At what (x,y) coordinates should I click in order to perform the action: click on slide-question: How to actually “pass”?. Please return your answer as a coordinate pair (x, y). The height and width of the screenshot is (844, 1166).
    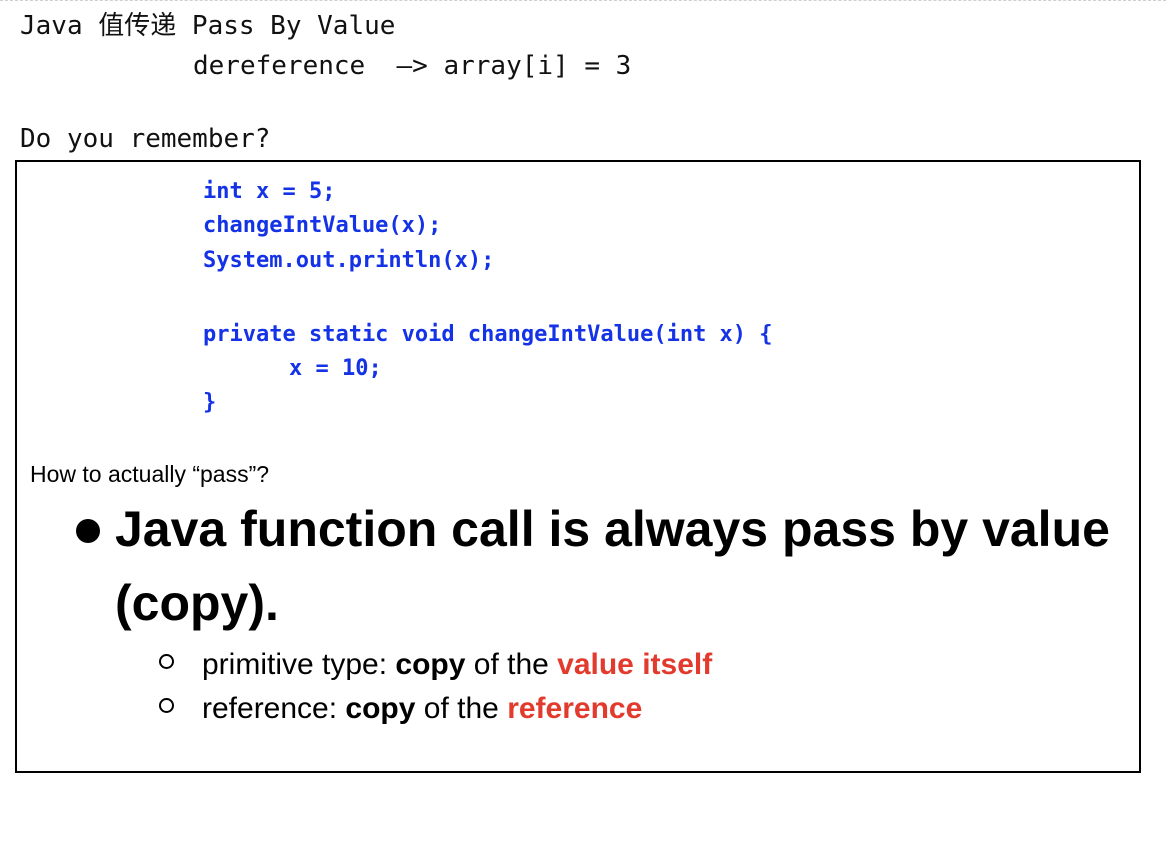
    Looking at the image, I should click on (150, 474).